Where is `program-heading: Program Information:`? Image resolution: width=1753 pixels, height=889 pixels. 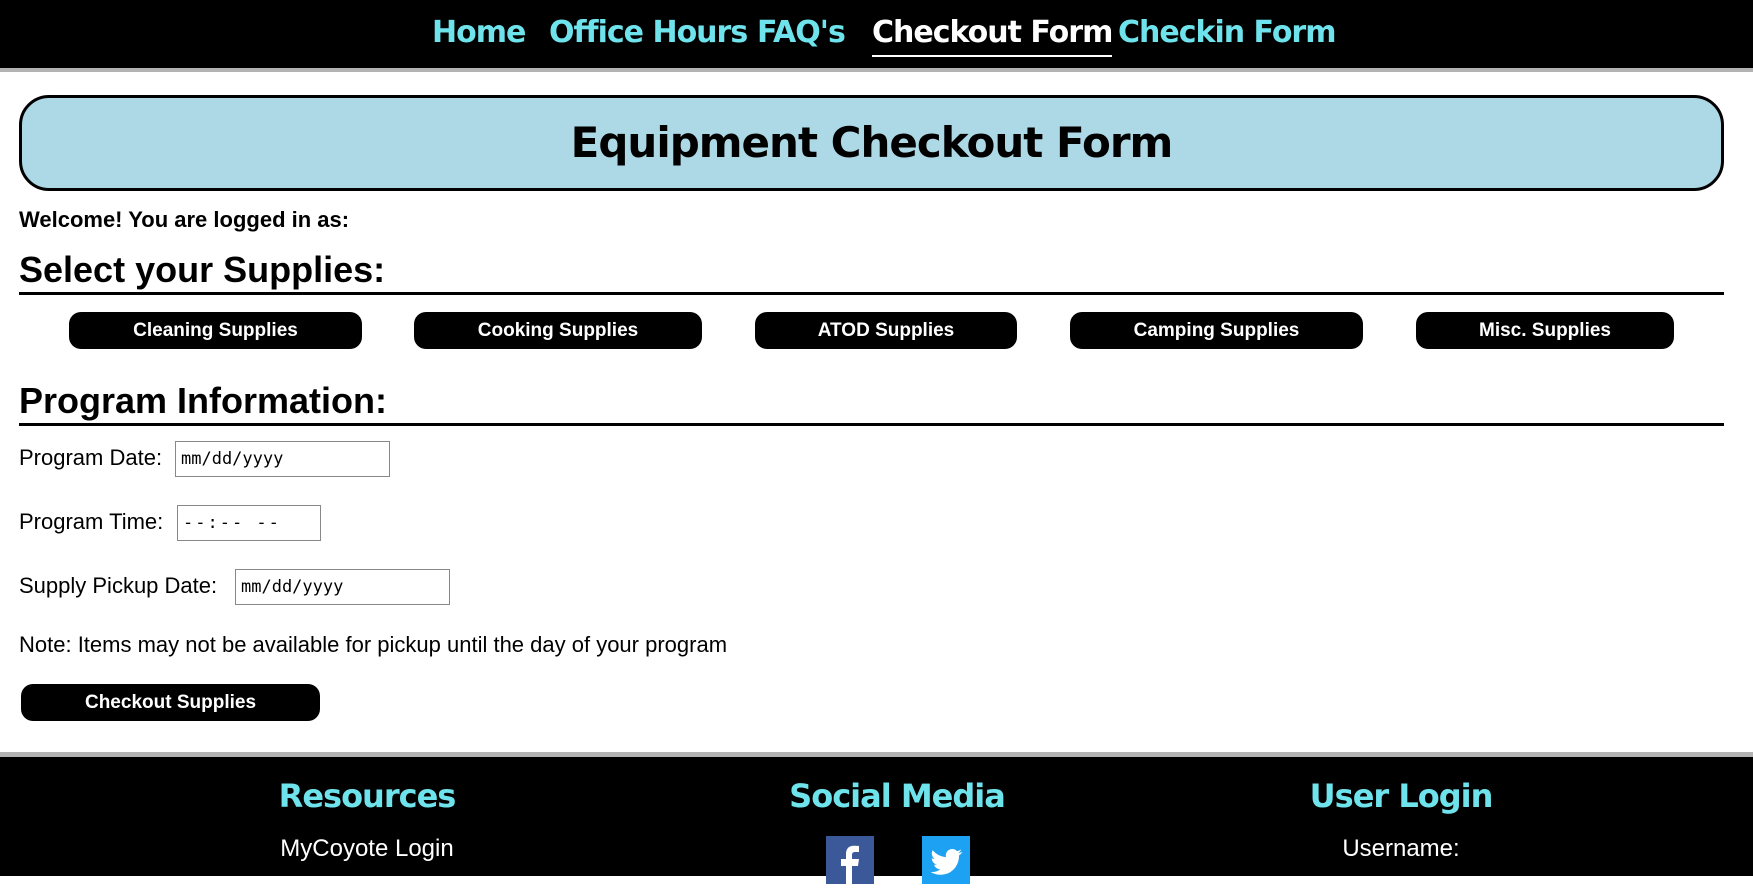
program-heading: Program Information: is located at coordinates (871, 403).